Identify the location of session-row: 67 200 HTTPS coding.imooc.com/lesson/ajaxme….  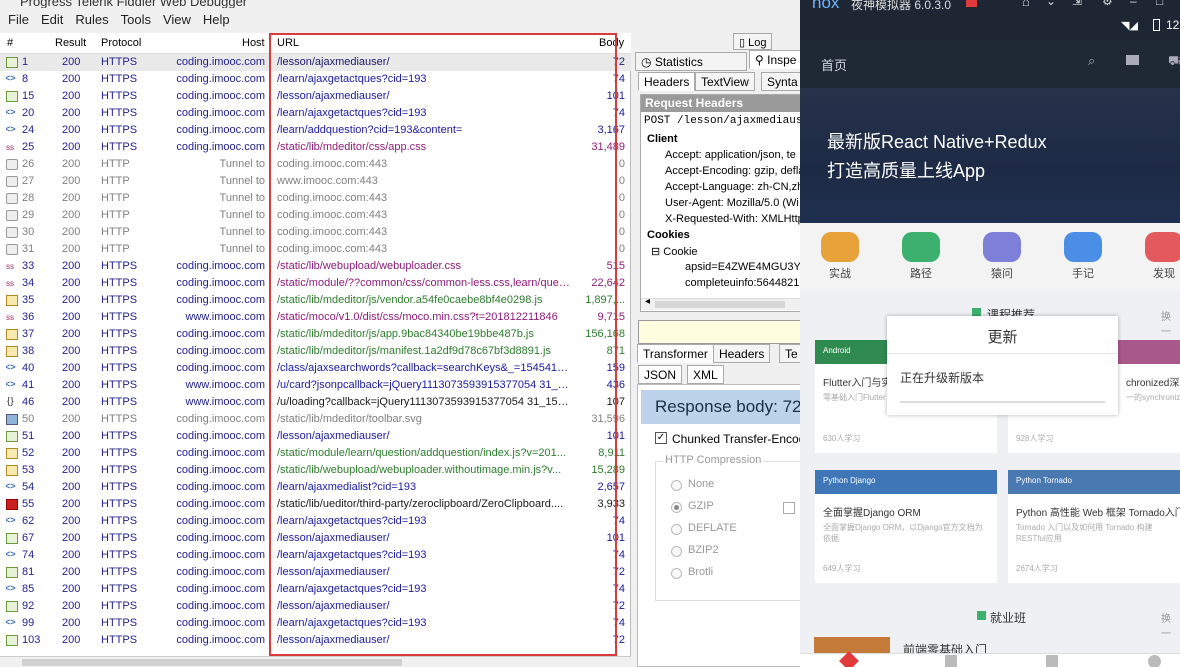
(315, 538).